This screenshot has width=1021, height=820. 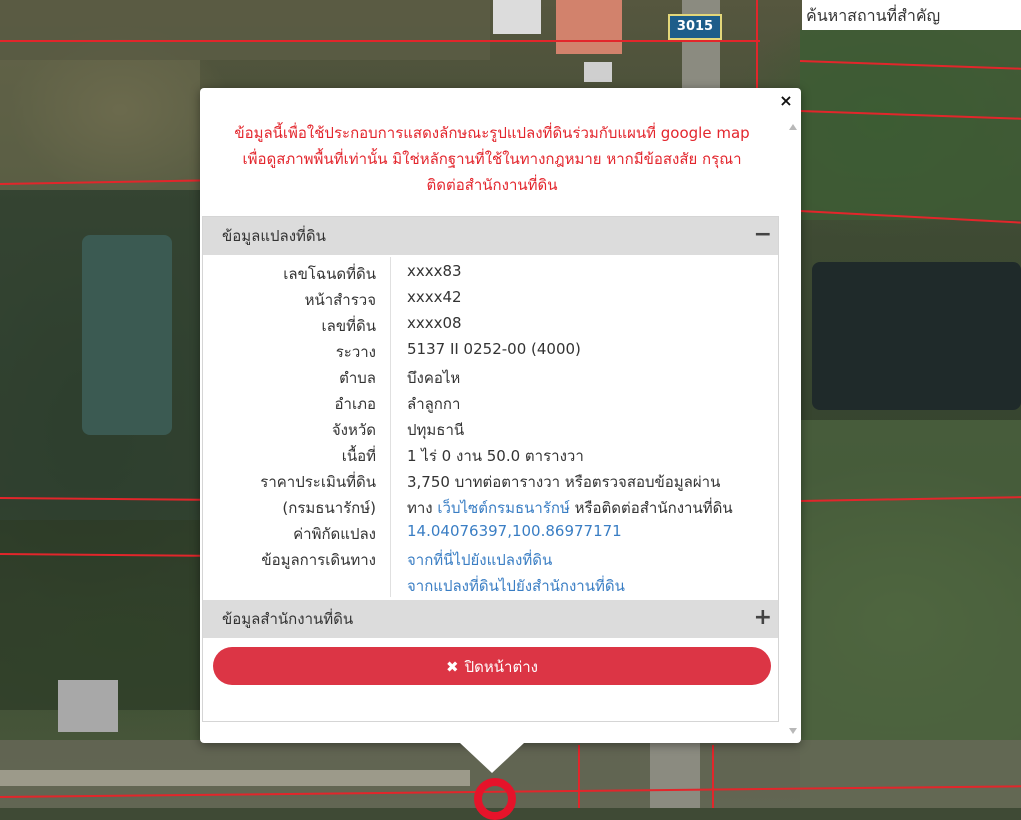 What do you see at coordinates (495, 799) in the screenshot?
I see `location-marker-icon` at bounding box center [495, 799].